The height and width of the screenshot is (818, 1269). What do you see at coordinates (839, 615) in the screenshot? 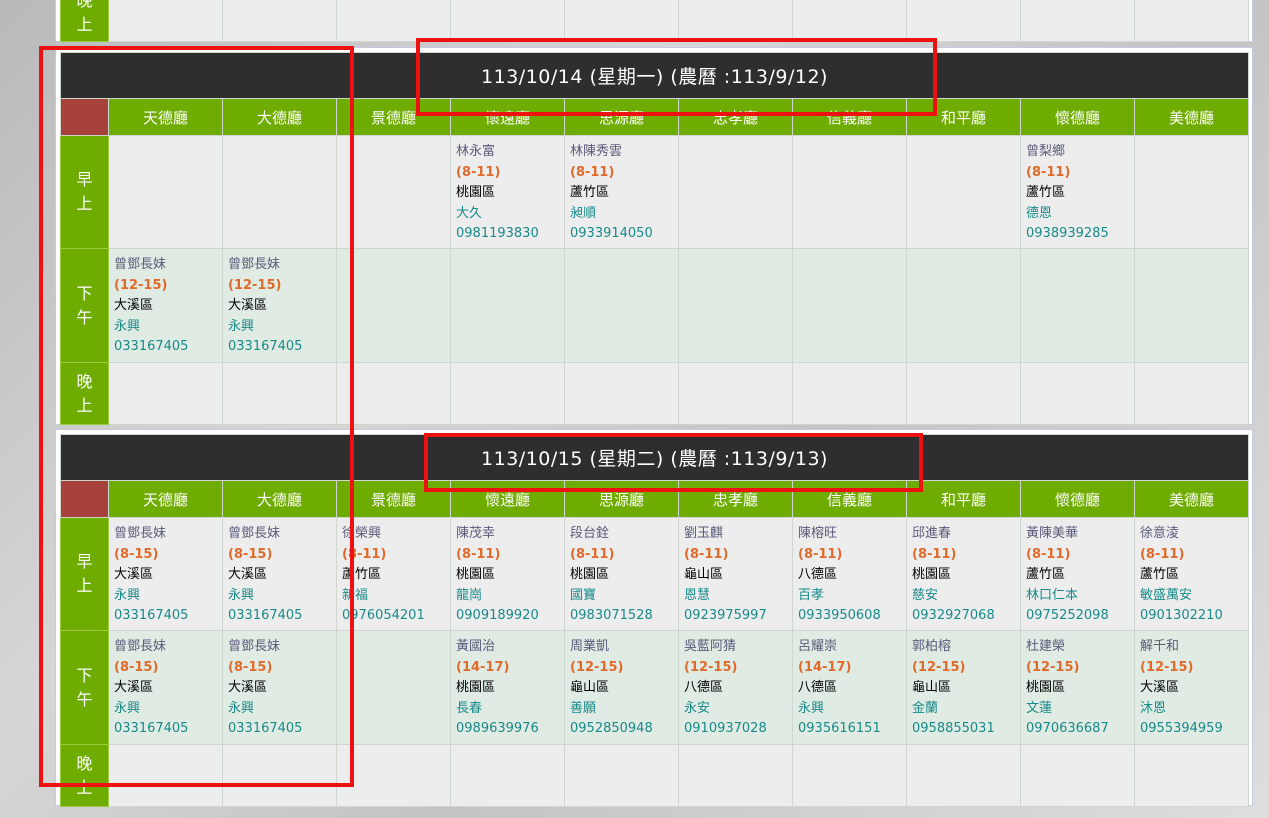
I see `phone-number: 0933950608` at bounding box center [839, 615].